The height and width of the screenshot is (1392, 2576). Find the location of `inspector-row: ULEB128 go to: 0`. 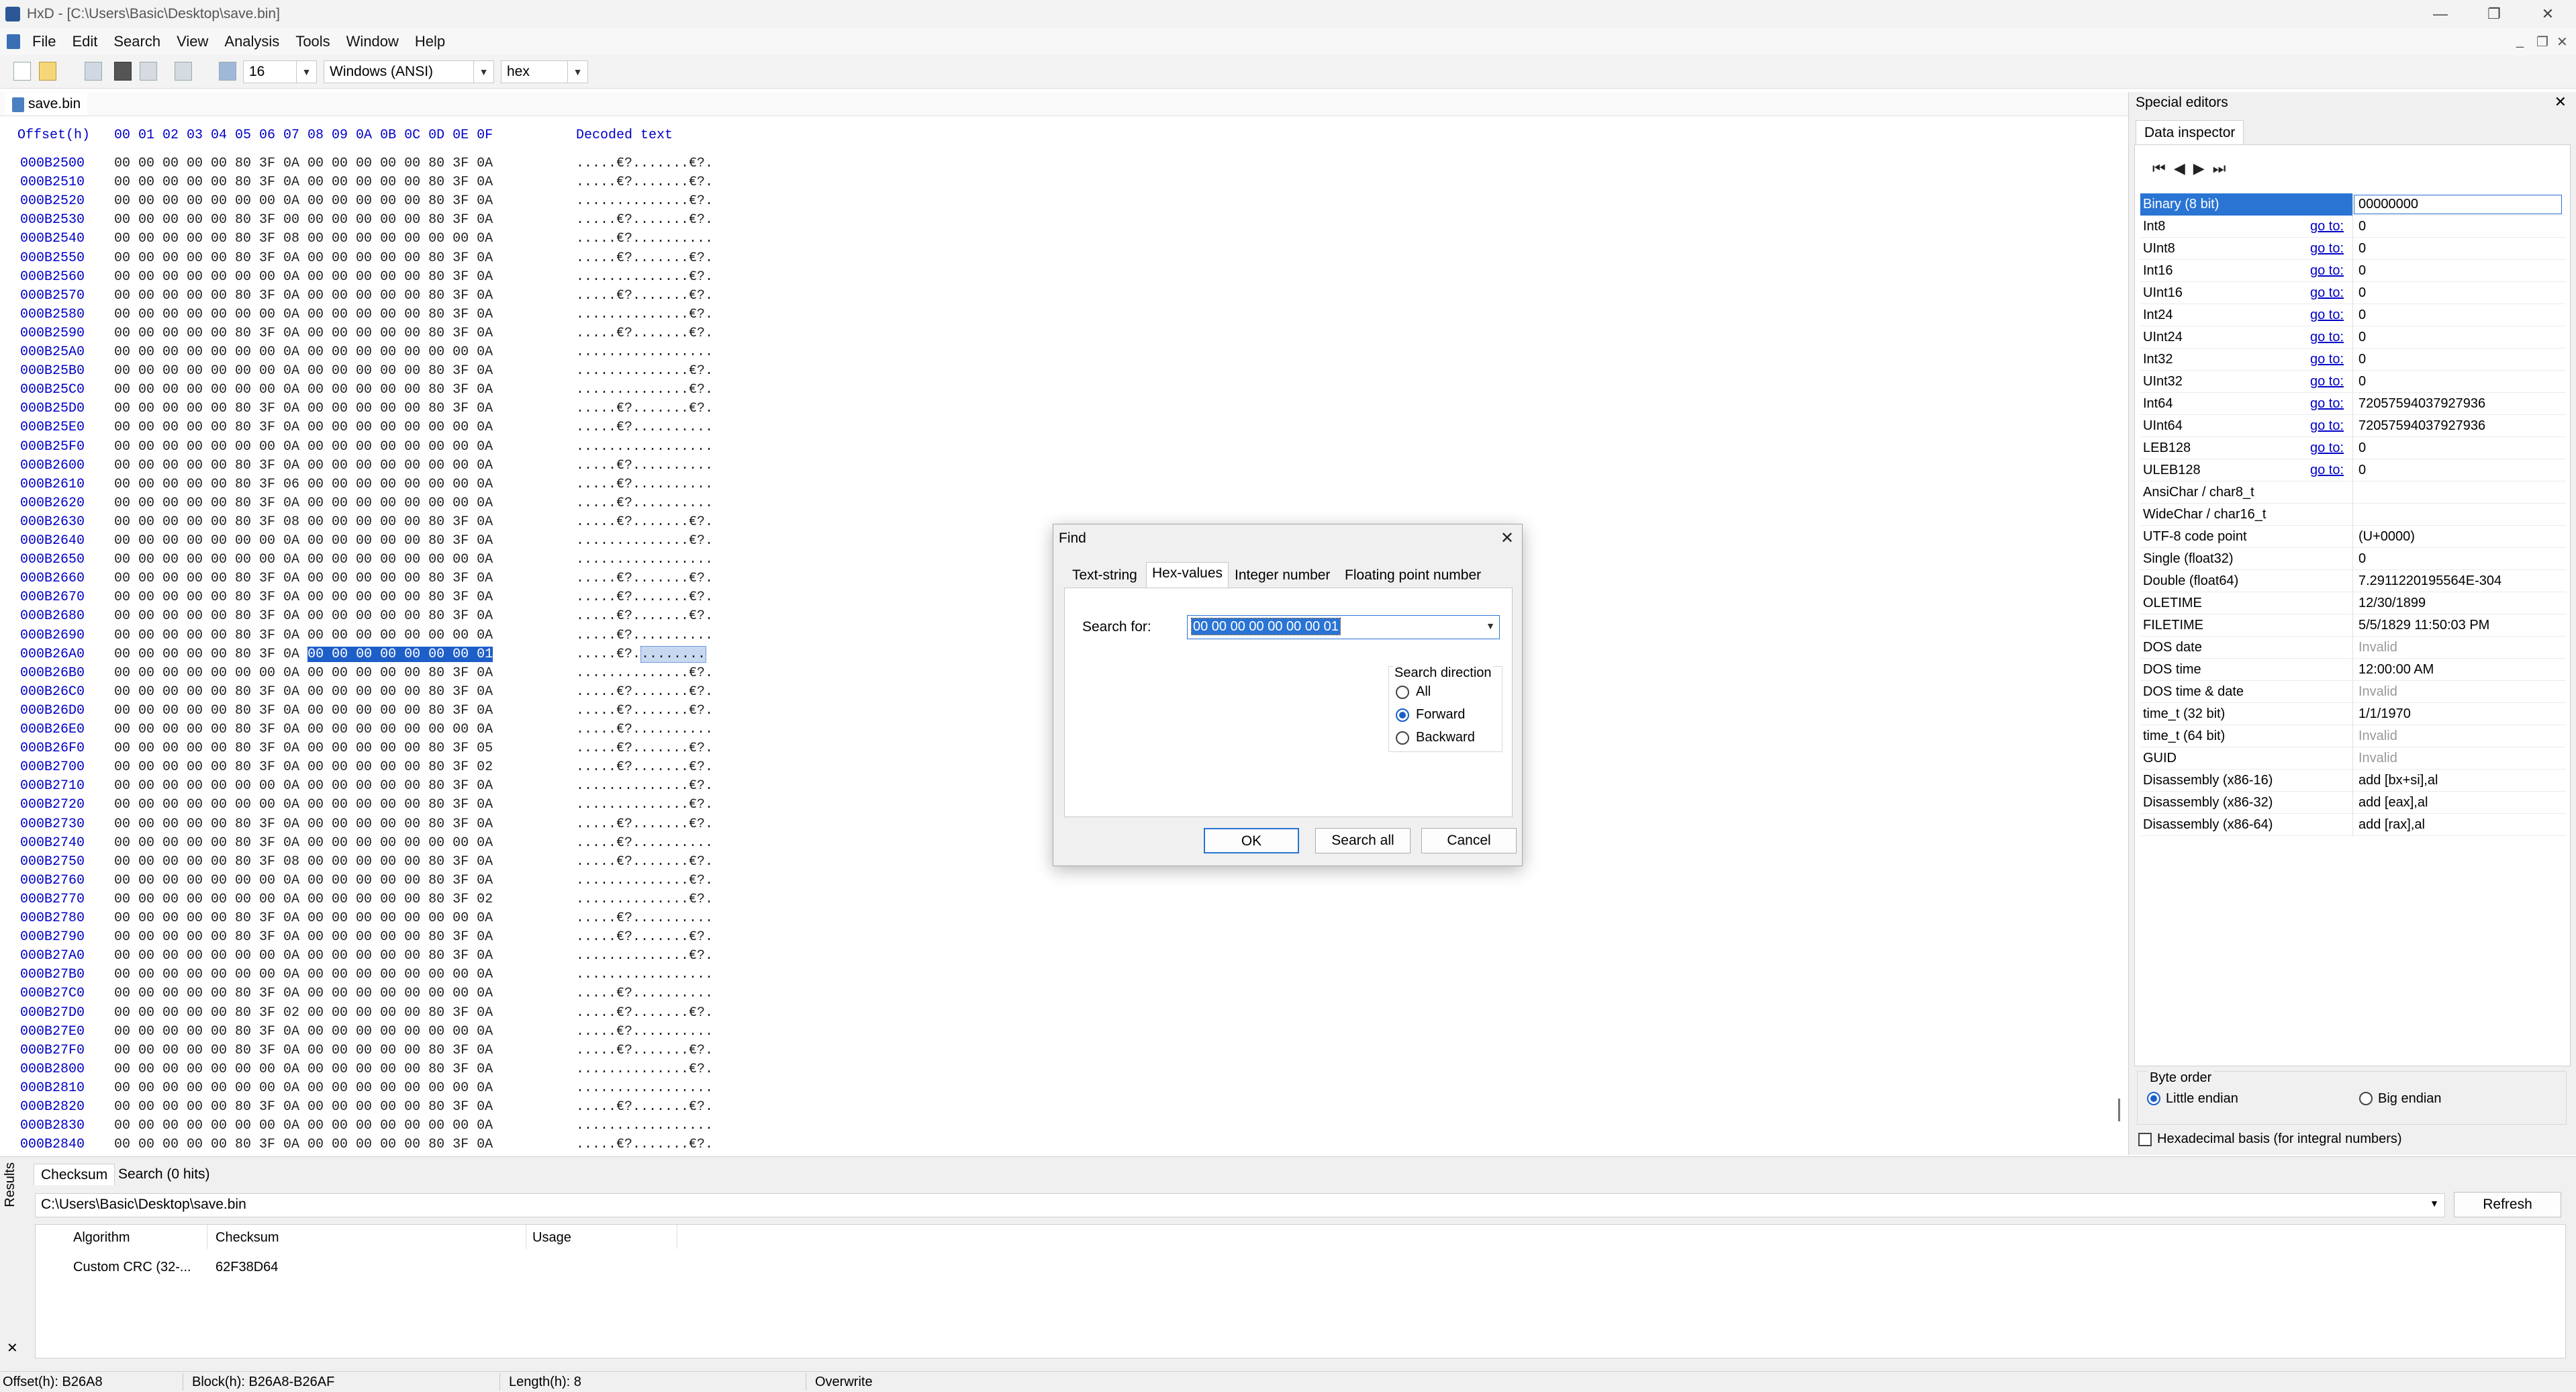

inspector-row: ULEB128 go to: 0 is located at coordinates (2353, 470).